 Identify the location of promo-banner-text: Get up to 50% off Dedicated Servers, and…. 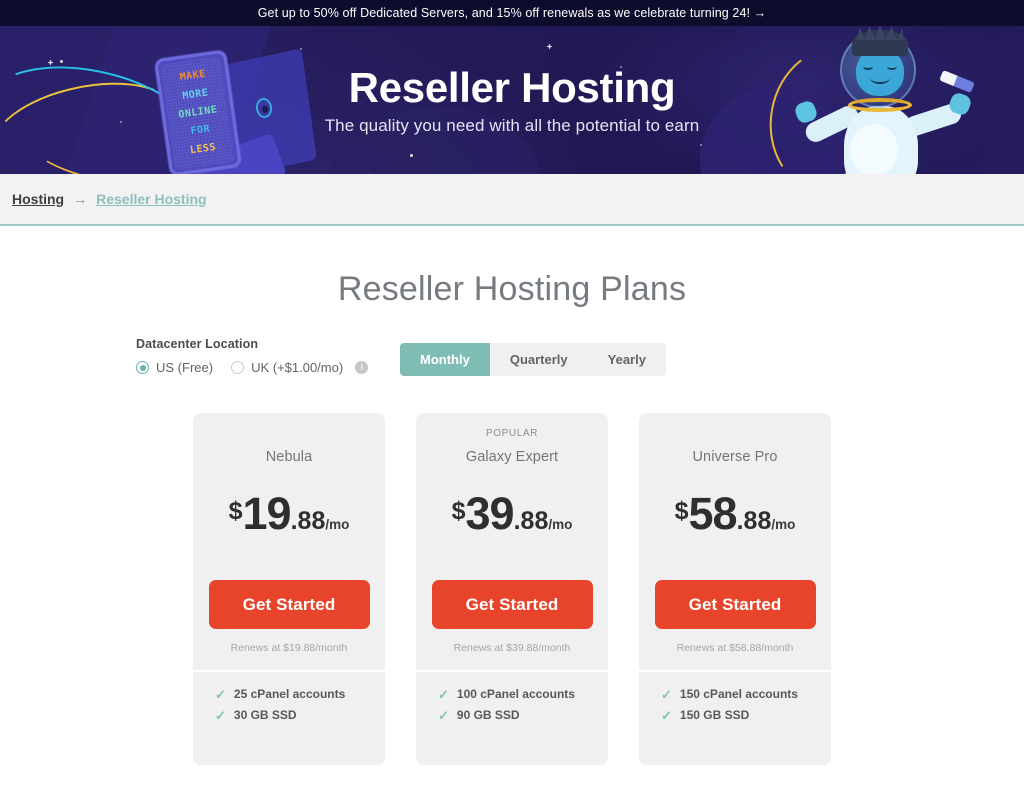
(512, 13).